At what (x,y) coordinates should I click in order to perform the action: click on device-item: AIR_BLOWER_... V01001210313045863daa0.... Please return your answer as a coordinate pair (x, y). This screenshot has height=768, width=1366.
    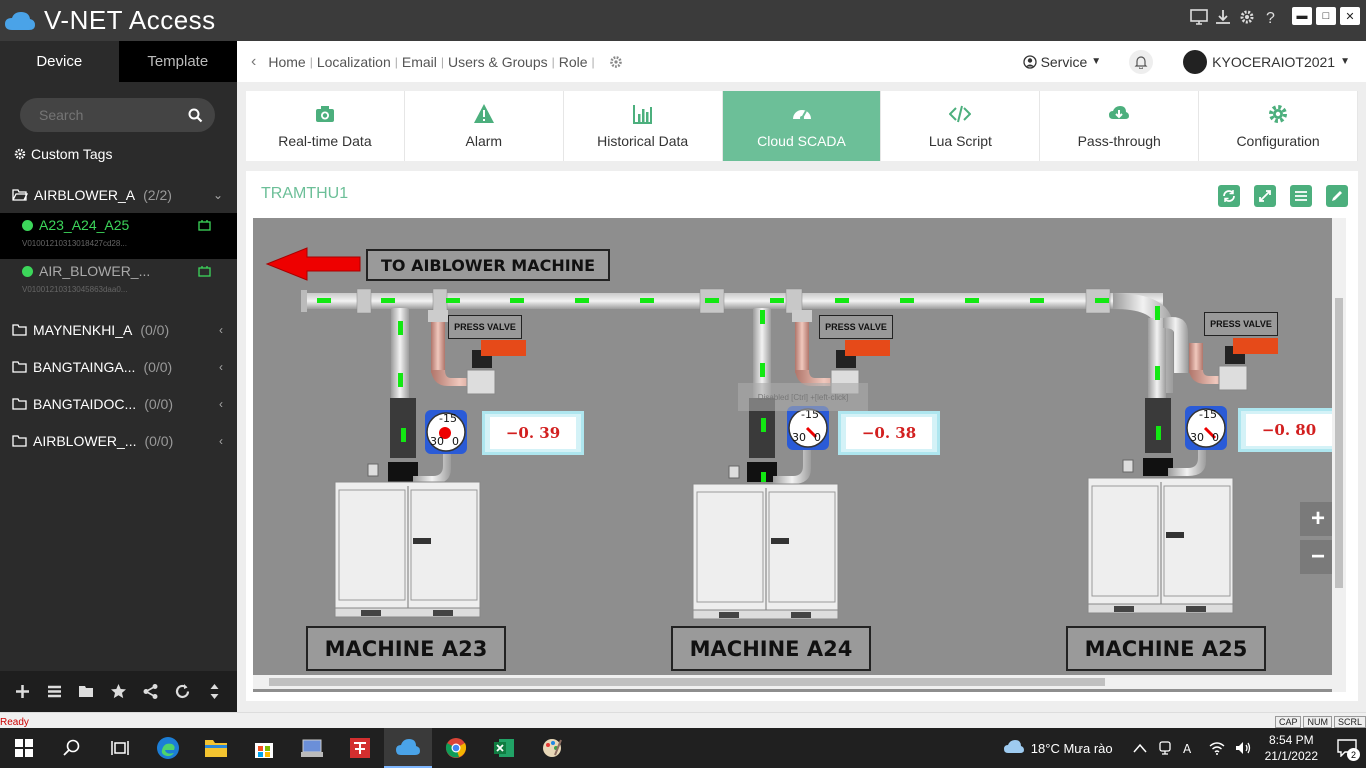
    Looking at the image, I should click on (118, 282).